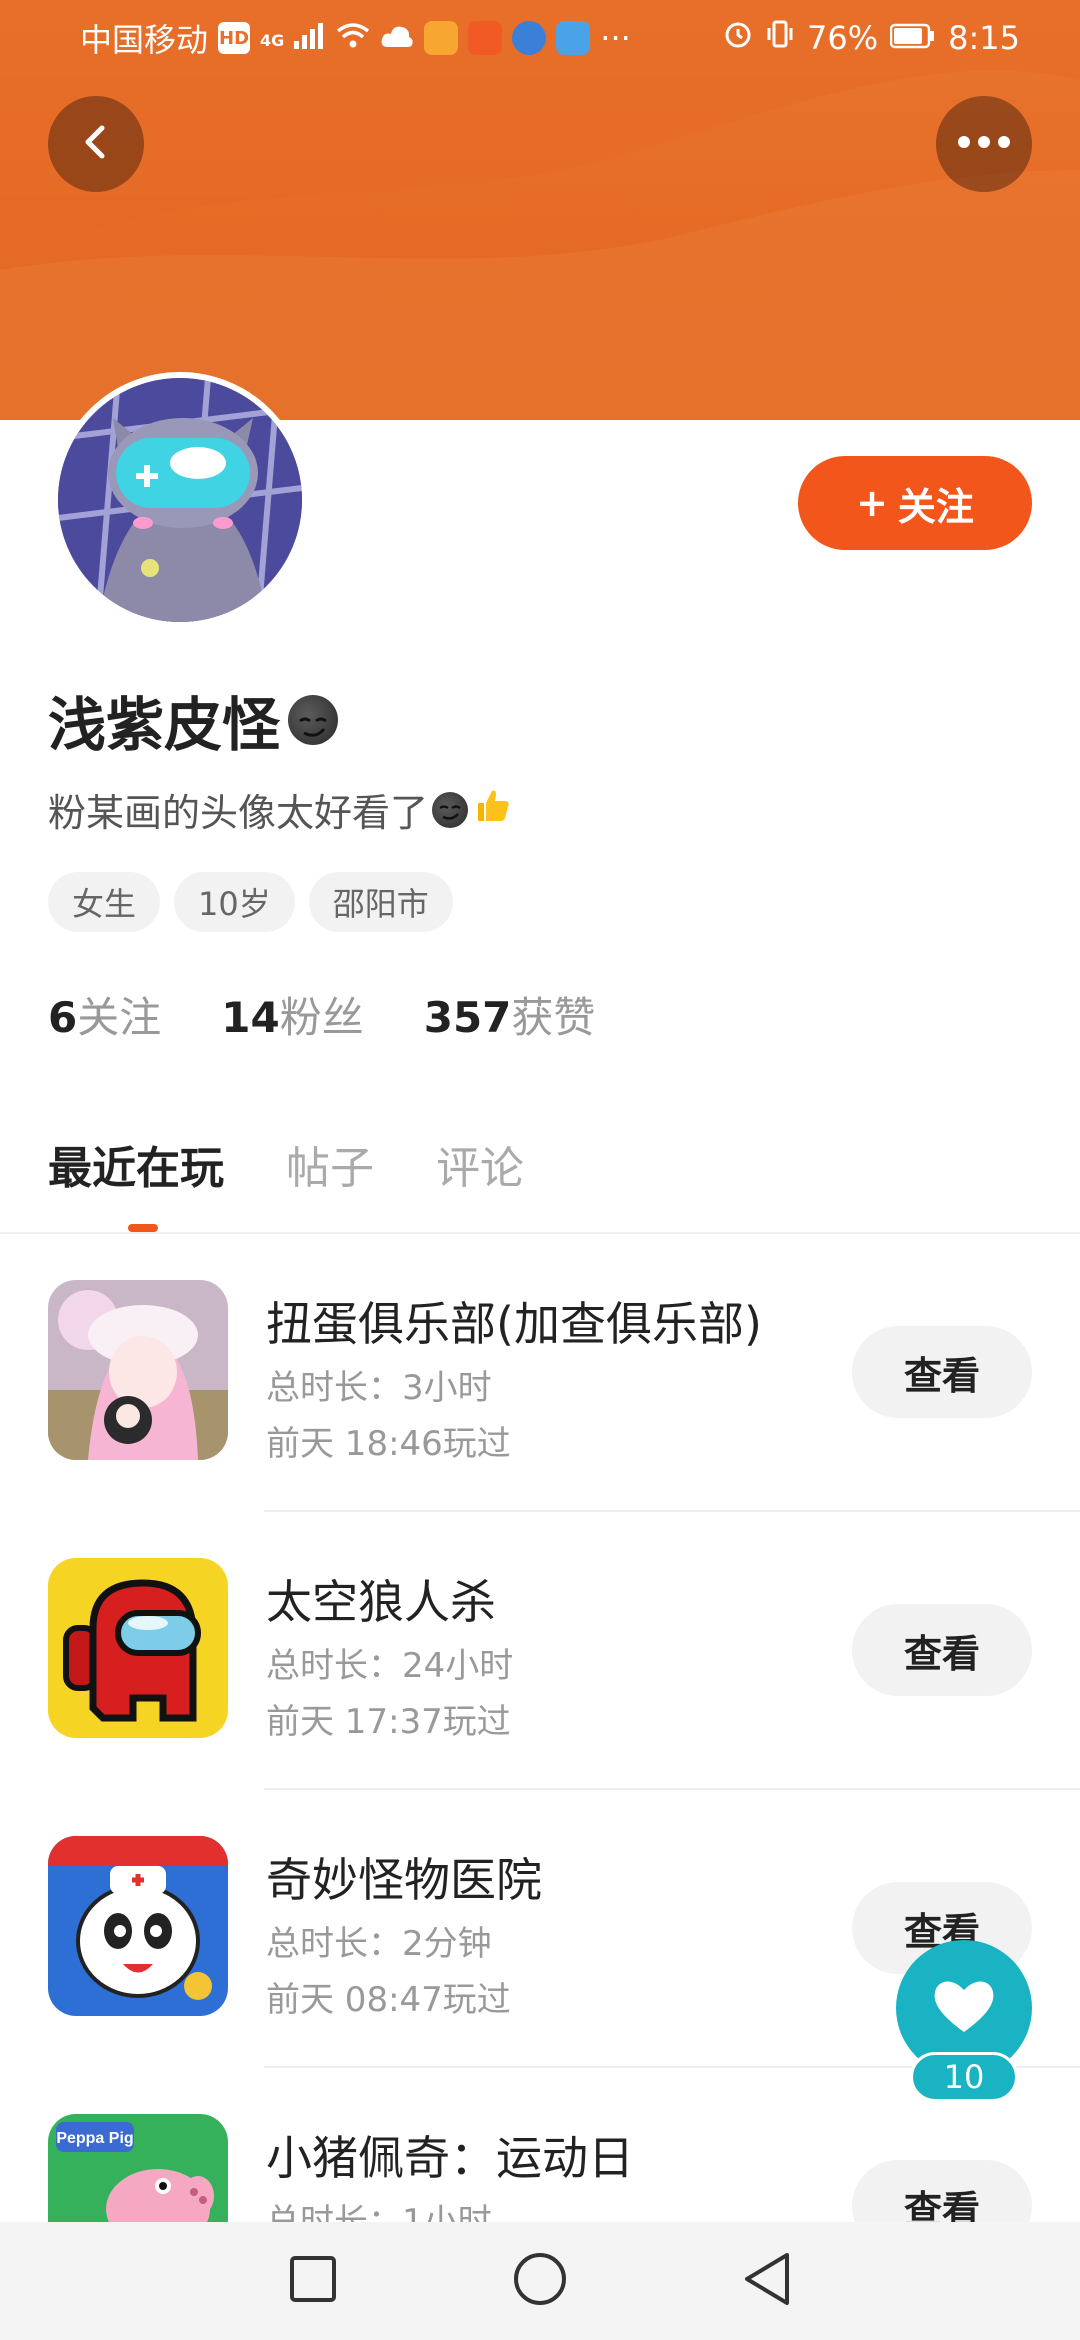  I want to click on stat-likes: 357获赞, so click(510, 1014).